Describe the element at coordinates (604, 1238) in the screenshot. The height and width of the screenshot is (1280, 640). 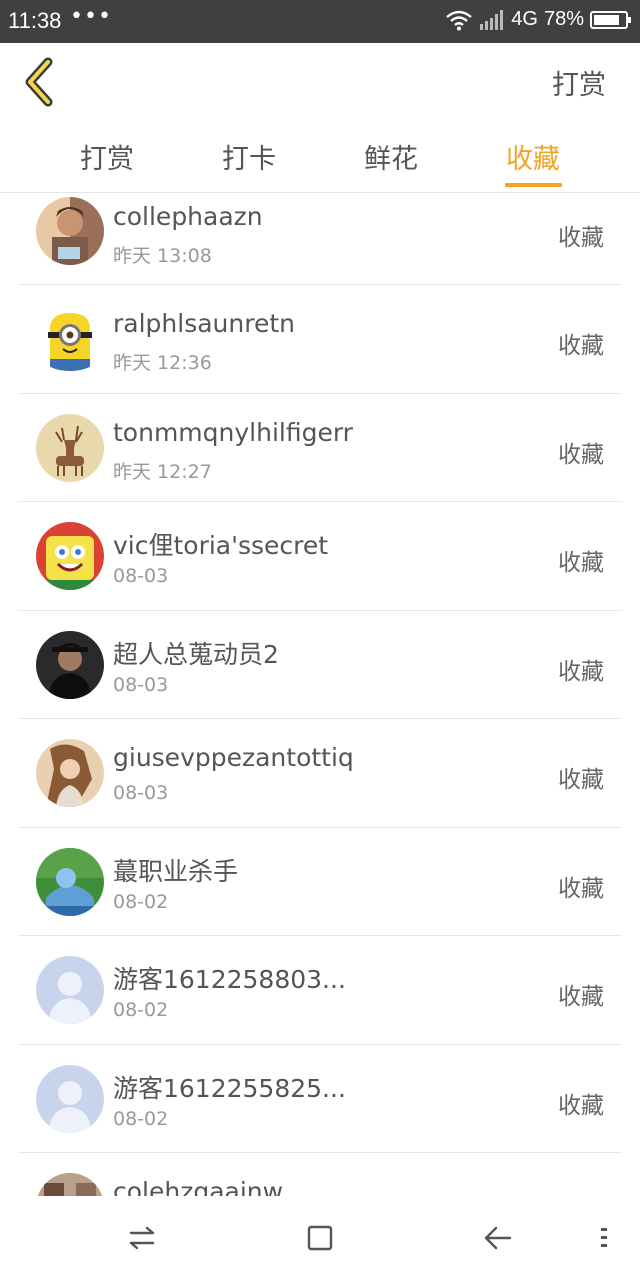
I see `menu-dots-icon` at that location.